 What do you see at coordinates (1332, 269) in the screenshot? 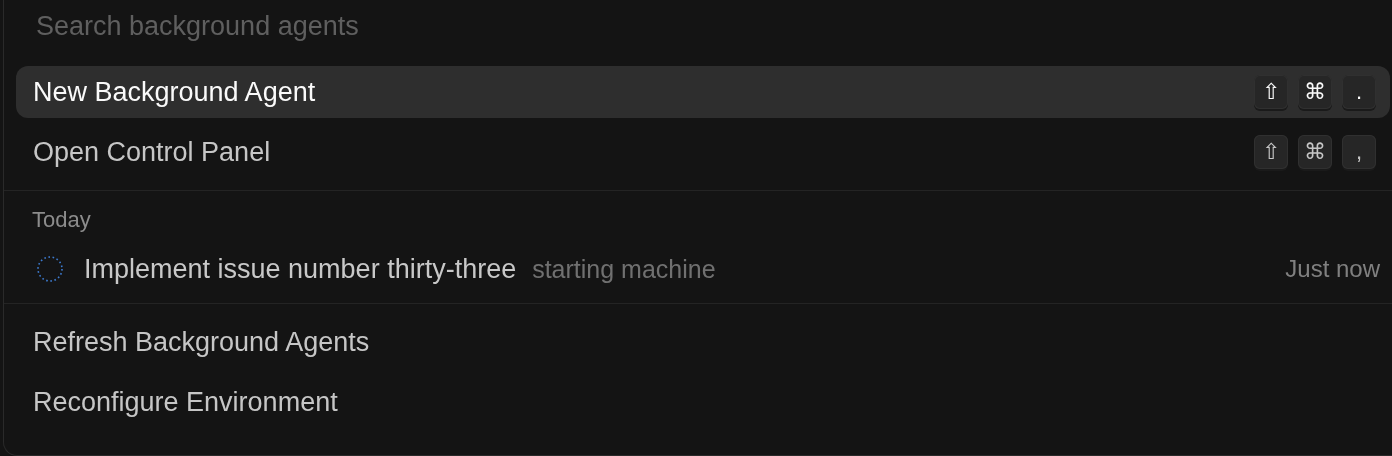
I see `agent-time: Just now` at bounding box center [1332, 269].